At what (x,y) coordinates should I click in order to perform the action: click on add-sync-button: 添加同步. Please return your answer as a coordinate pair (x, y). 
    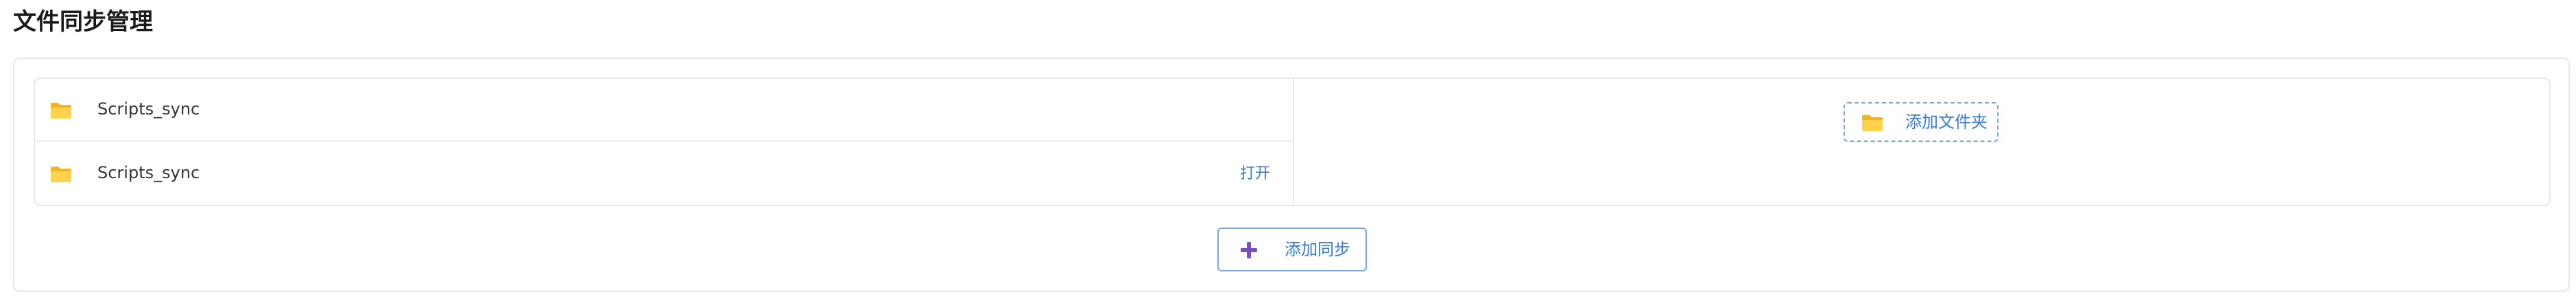
    Looking at the image, I should click on (1292, 249).